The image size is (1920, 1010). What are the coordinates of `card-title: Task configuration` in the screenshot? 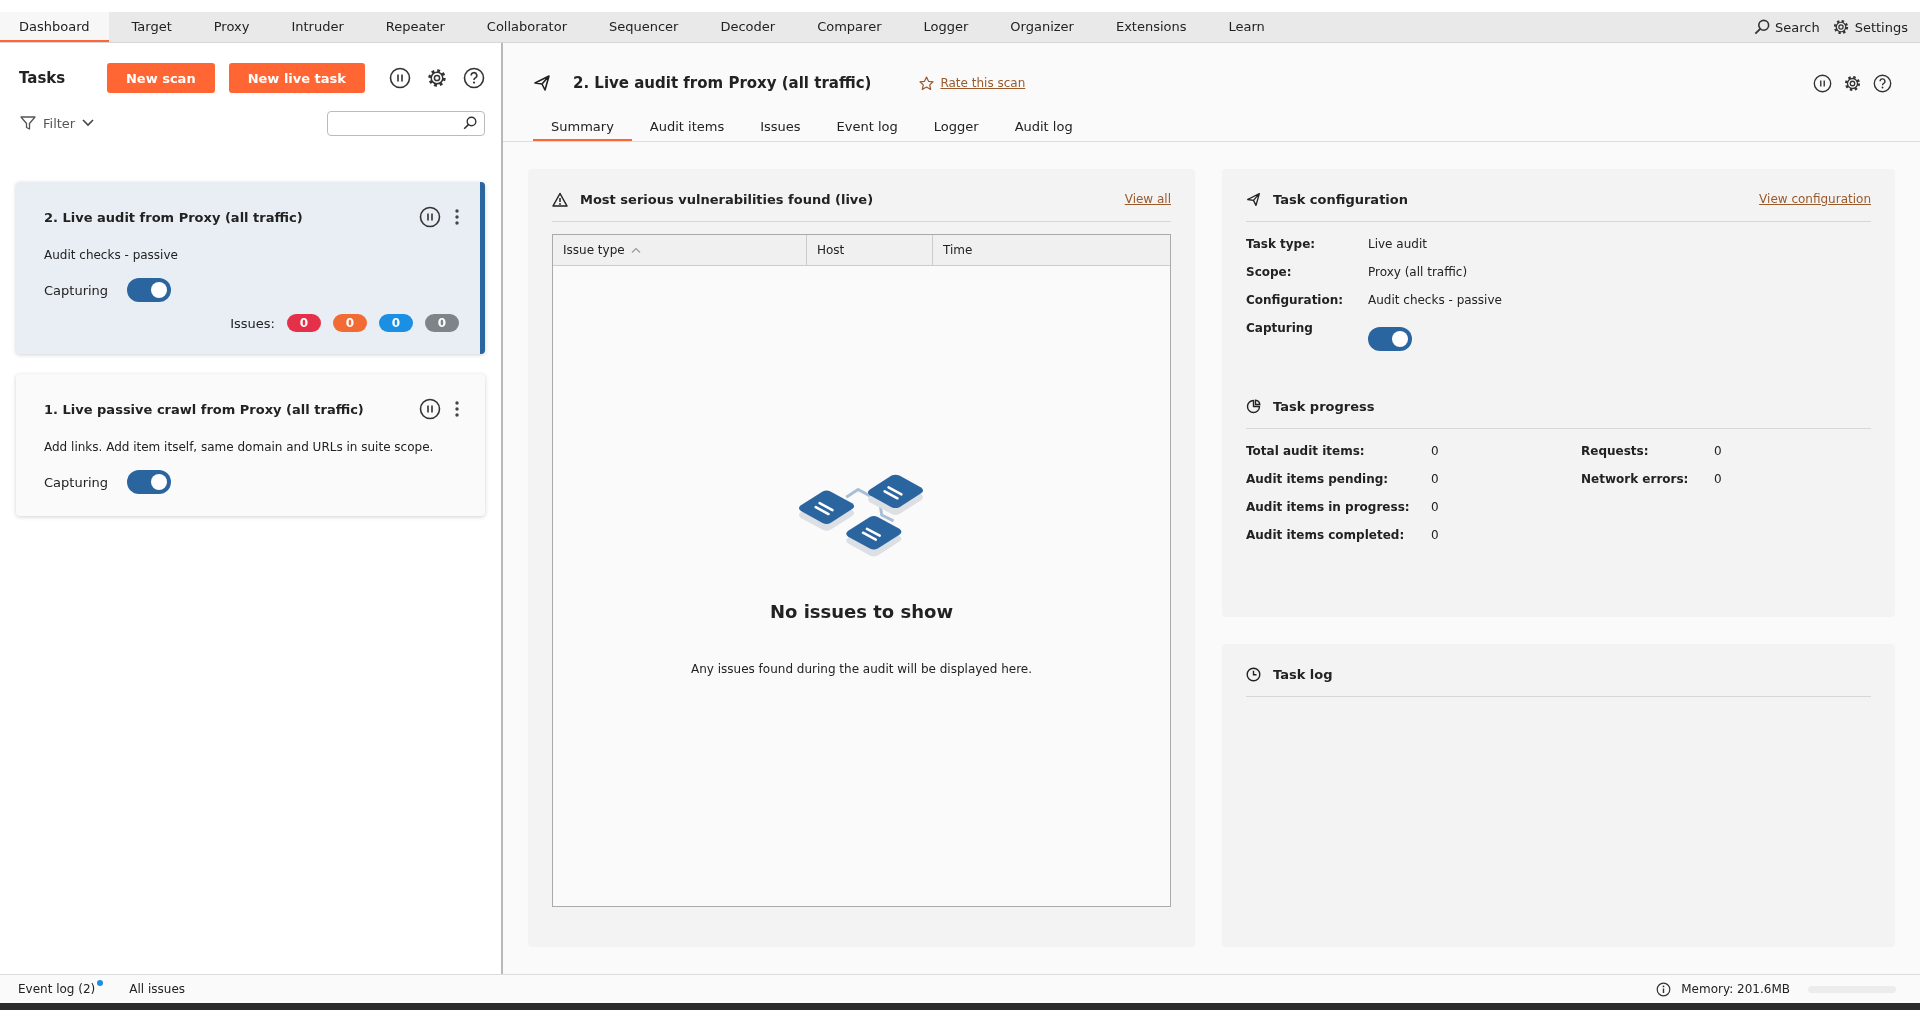 It's located at (1340, 199).